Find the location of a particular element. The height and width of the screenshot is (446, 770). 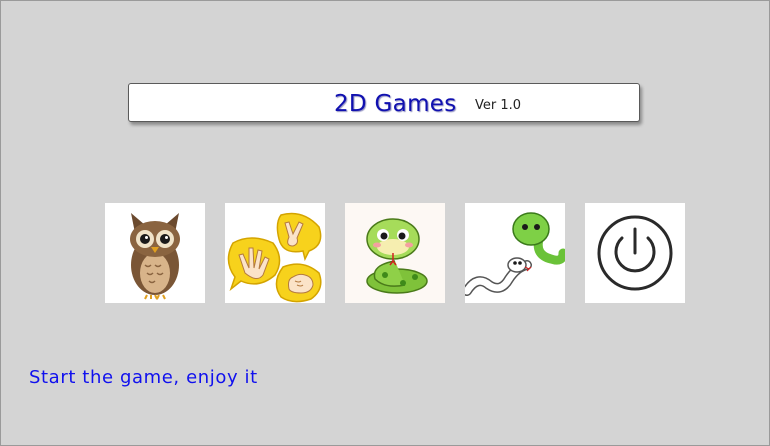

quit-button is located at coordinates (635, 253).